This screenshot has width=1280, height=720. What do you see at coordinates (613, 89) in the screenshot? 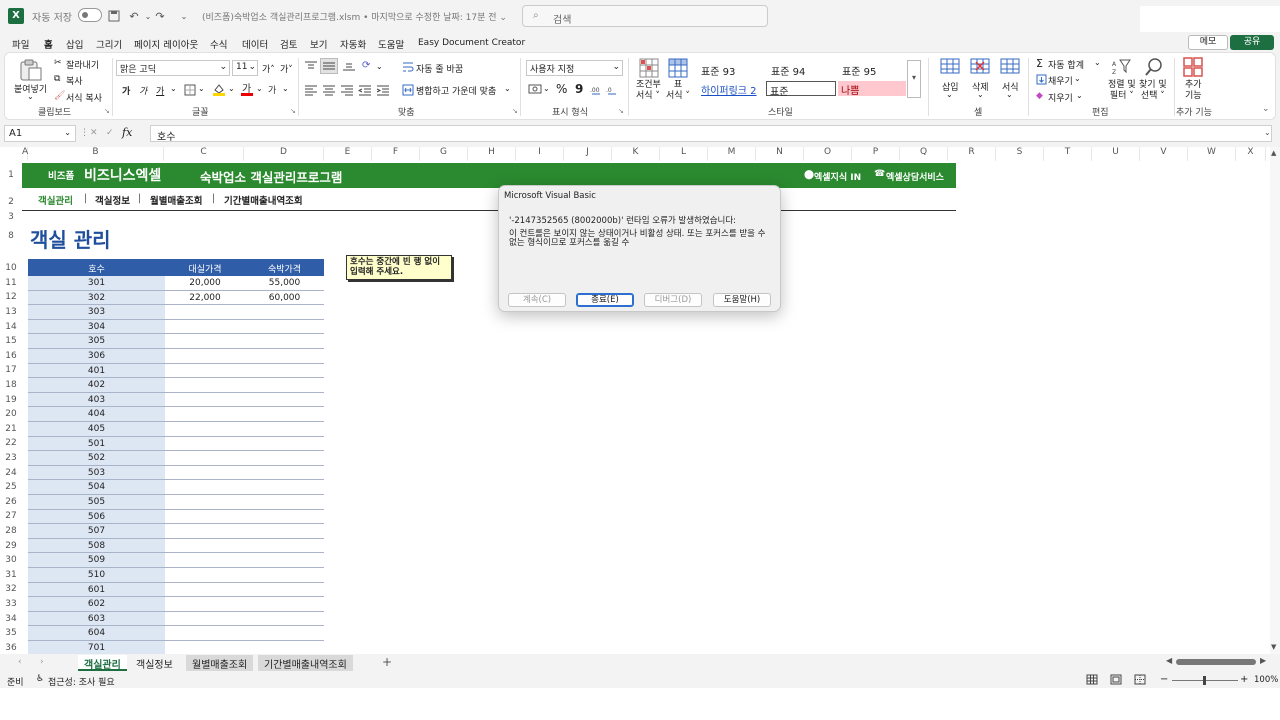
I see `decrease-decimal-icon: .0` at bounding box center [613, 89].